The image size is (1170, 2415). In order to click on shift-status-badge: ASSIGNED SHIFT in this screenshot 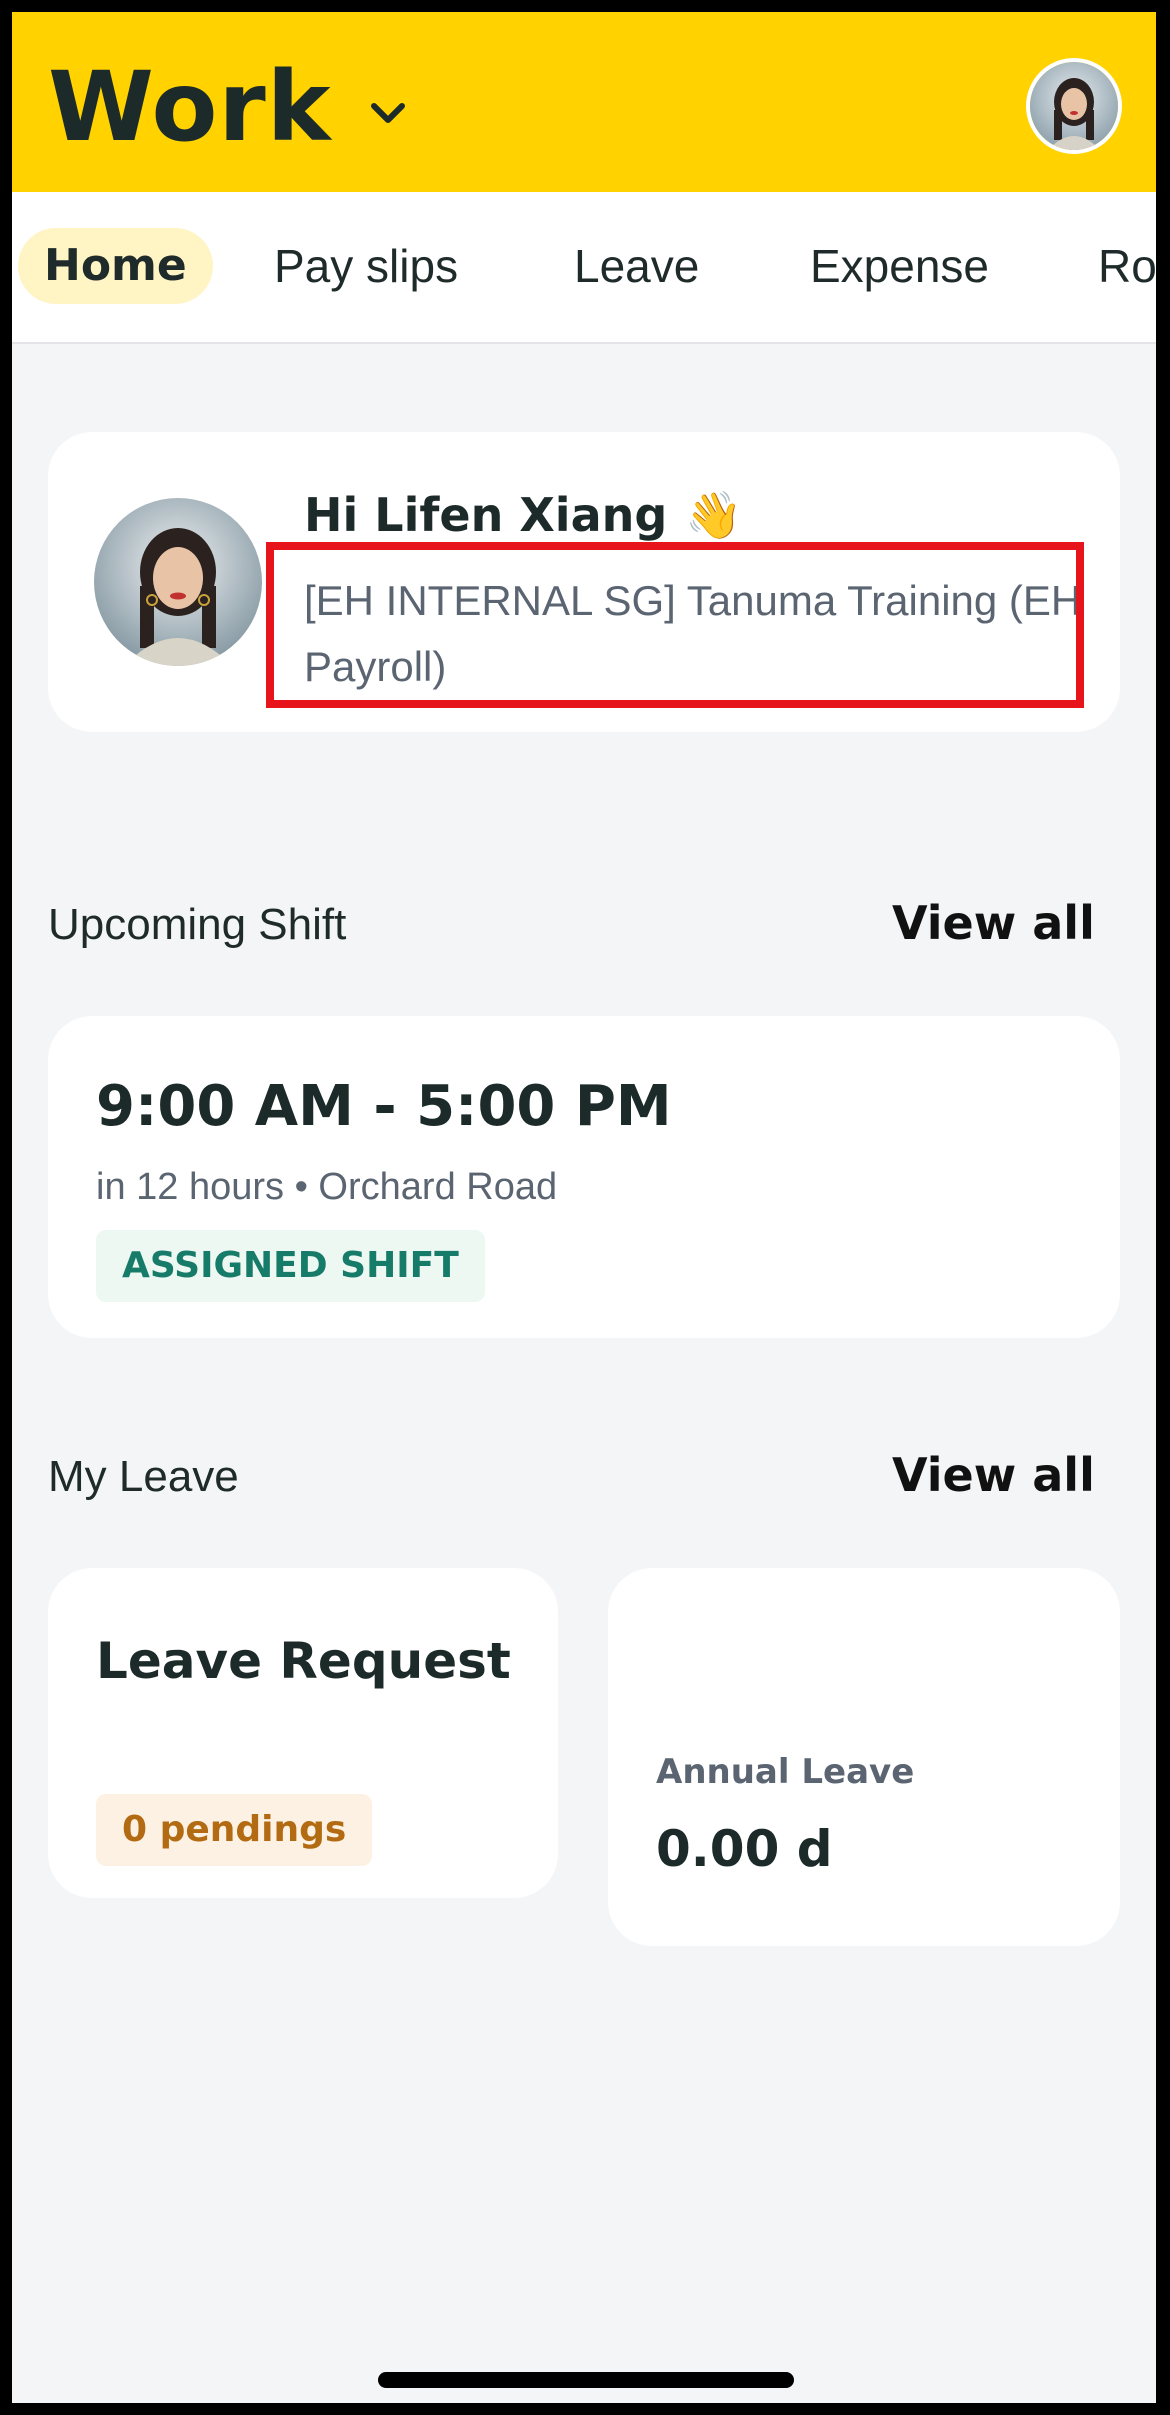, I will do `click(290, 1266)`.